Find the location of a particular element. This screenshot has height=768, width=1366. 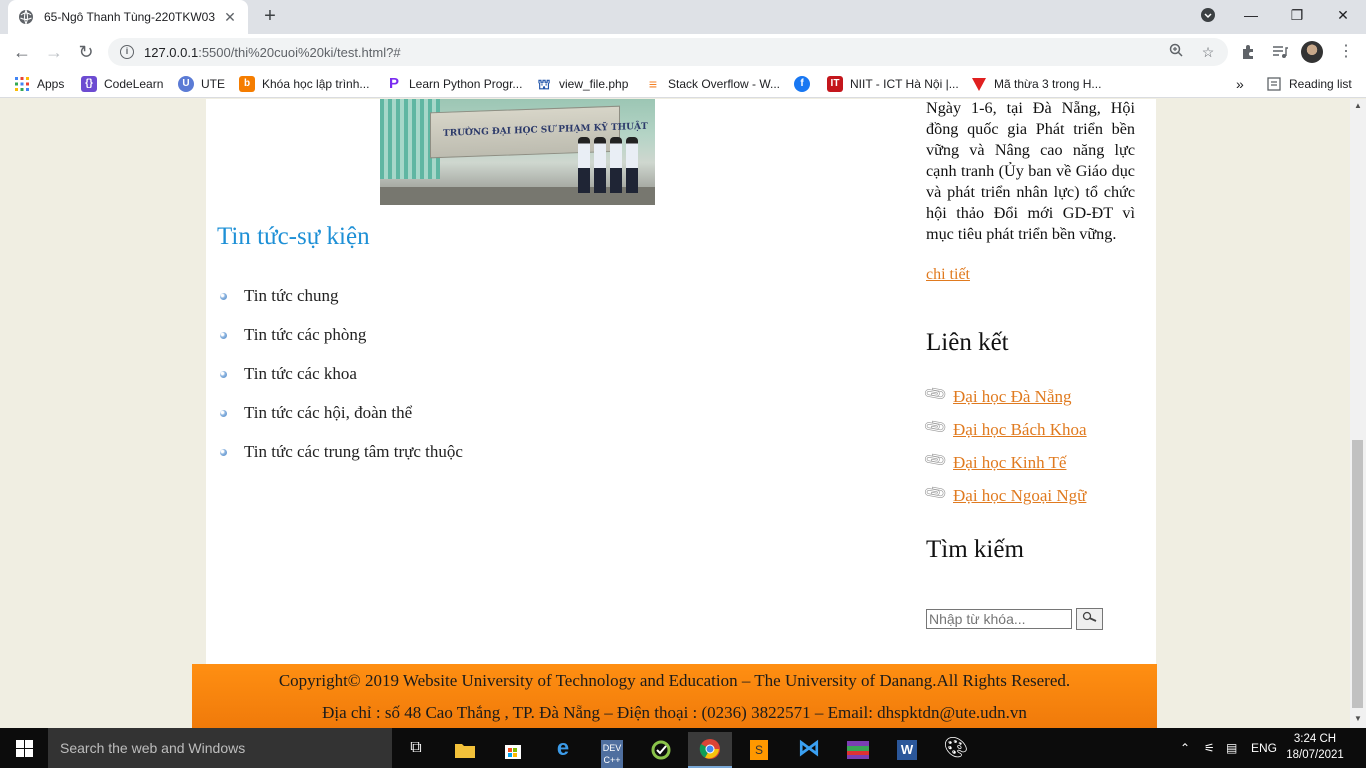

page-scrollbar: ▲ ▼ is located at coordinates (1358, 413).